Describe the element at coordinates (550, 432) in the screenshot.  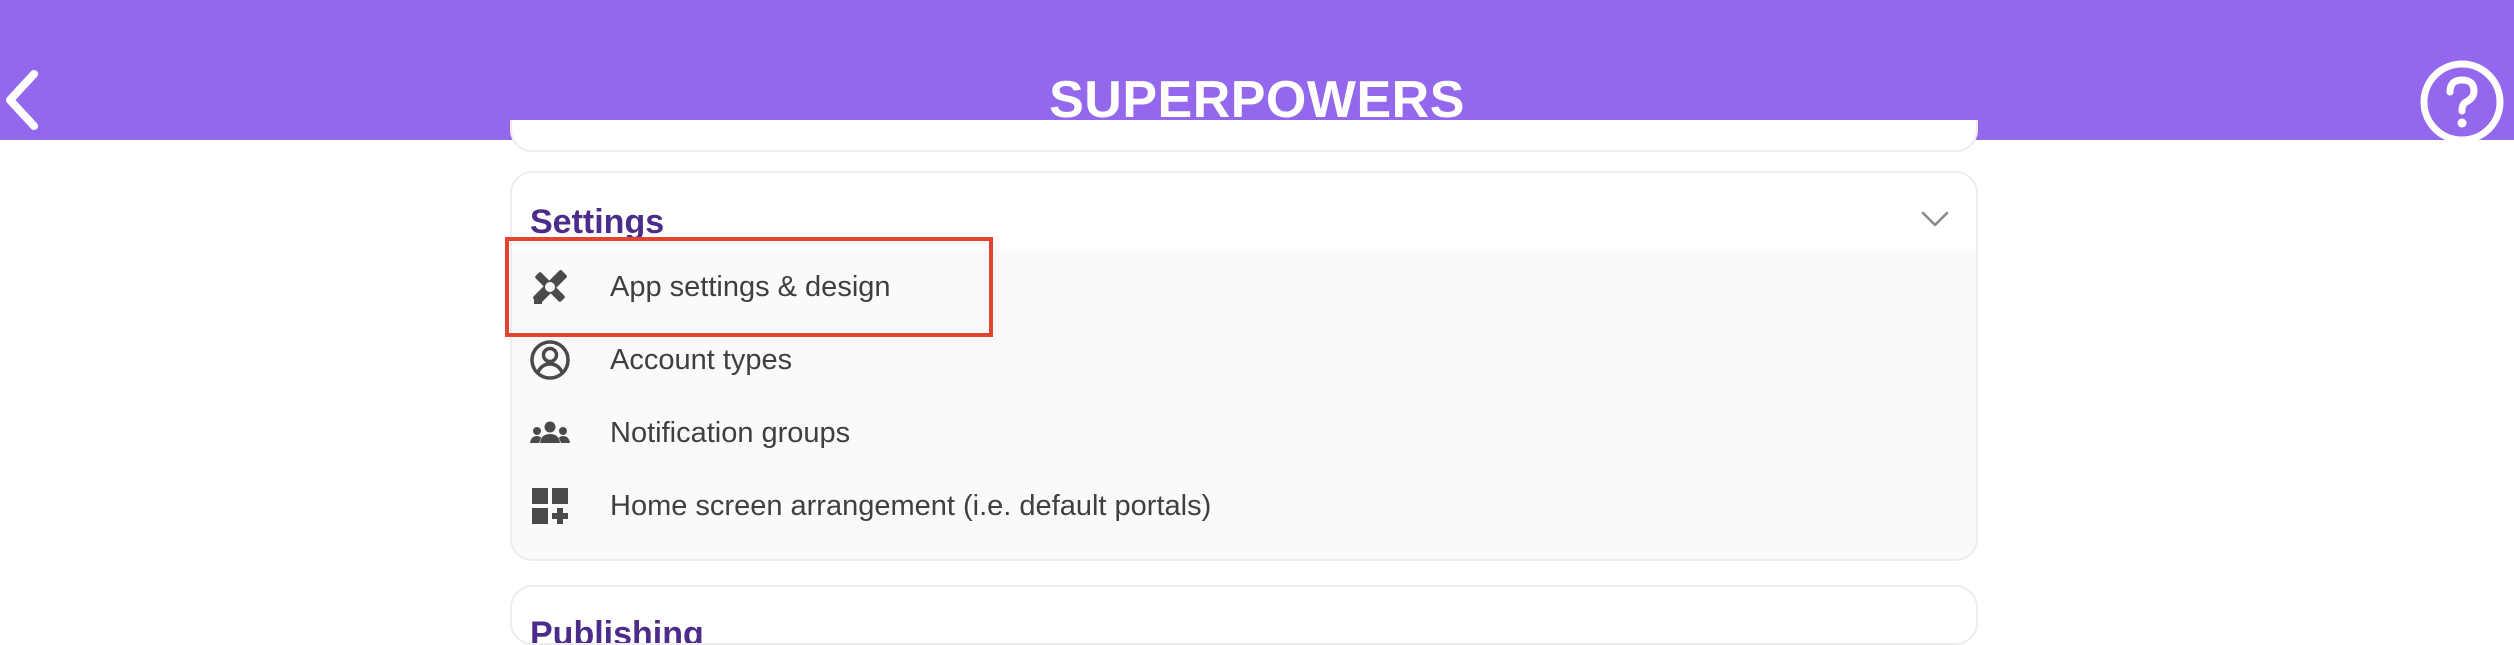
I see `group-icon` at that location.